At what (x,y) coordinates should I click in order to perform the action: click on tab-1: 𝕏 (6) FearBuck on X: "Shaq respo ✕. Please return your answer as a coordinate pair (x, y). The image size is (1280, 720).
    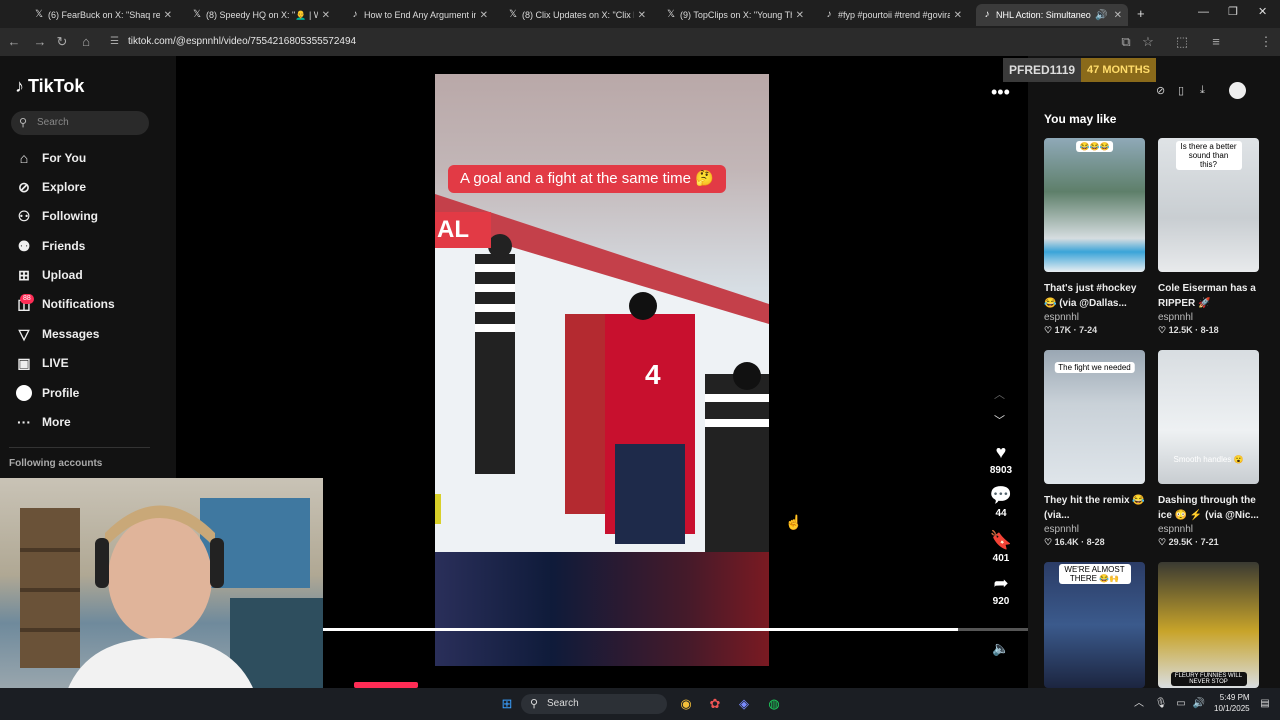
    Looking at the image, I should click on (103, 15).